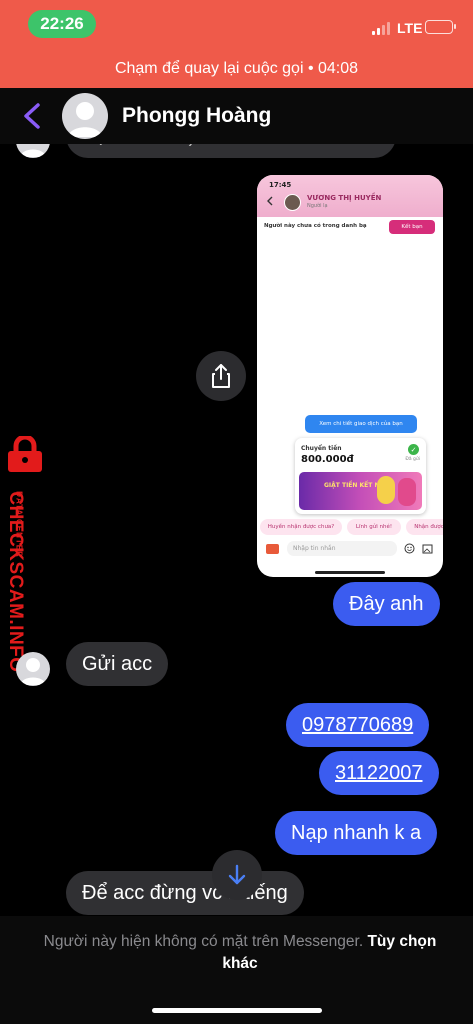 Image resolution: width=473 pixels, height=1024 pixels. What do you see at coordinates (360, 491) in the screenshot?
I see `card-promo-banner: GIẬT TIỀN KẾT NĂM` at bounding box center [360, 491].